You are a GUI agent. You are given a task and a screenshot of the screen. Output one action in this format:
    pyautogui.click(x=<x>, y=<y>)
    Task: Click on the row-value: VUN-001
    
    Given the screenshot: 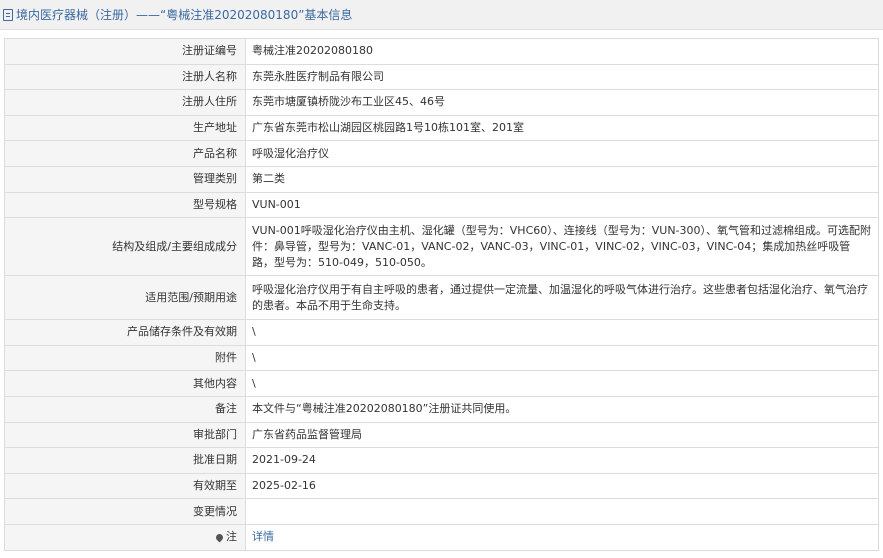 What is the action you would take?
    pyautogui.click(x=562, y=205)
    